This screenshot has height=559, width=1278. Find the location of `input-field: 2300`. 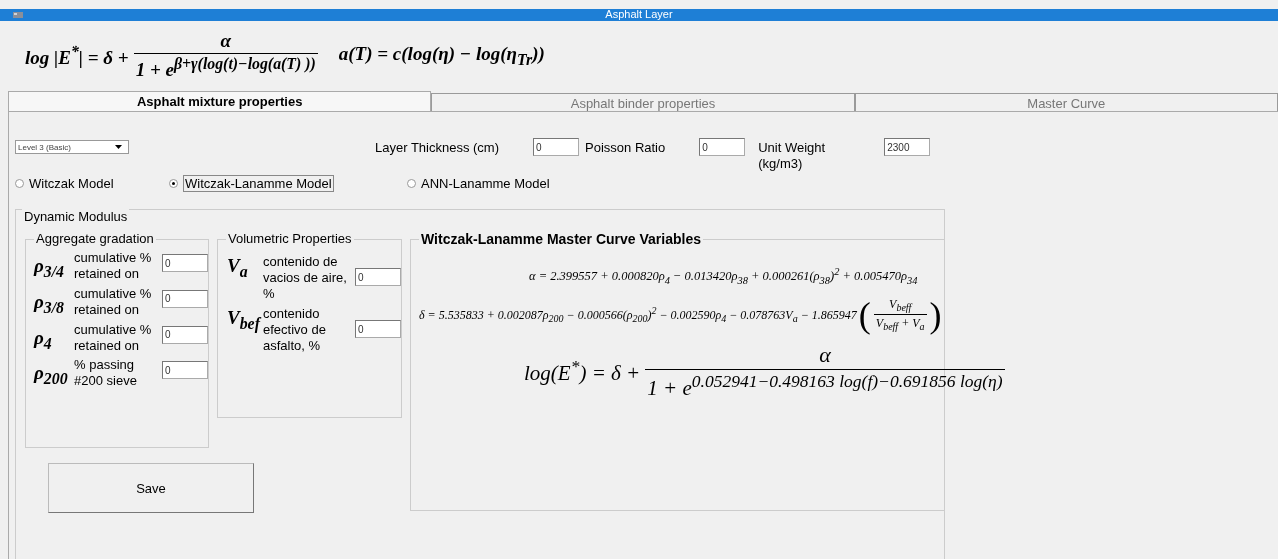

input-field: 2300 is located at coordinates (907, 147).